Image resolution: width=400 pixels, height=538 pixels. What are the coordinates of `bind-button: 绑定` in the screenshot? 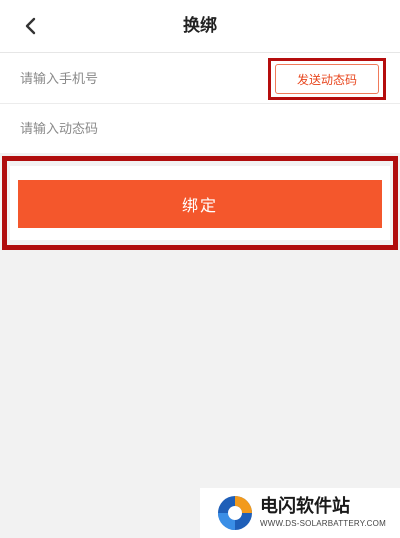 It's located at (200, 204).